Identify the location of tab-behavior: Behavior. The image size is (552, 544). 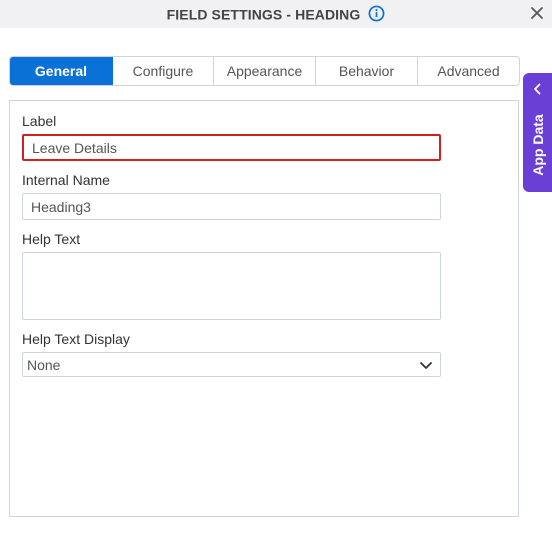
(367, 71).